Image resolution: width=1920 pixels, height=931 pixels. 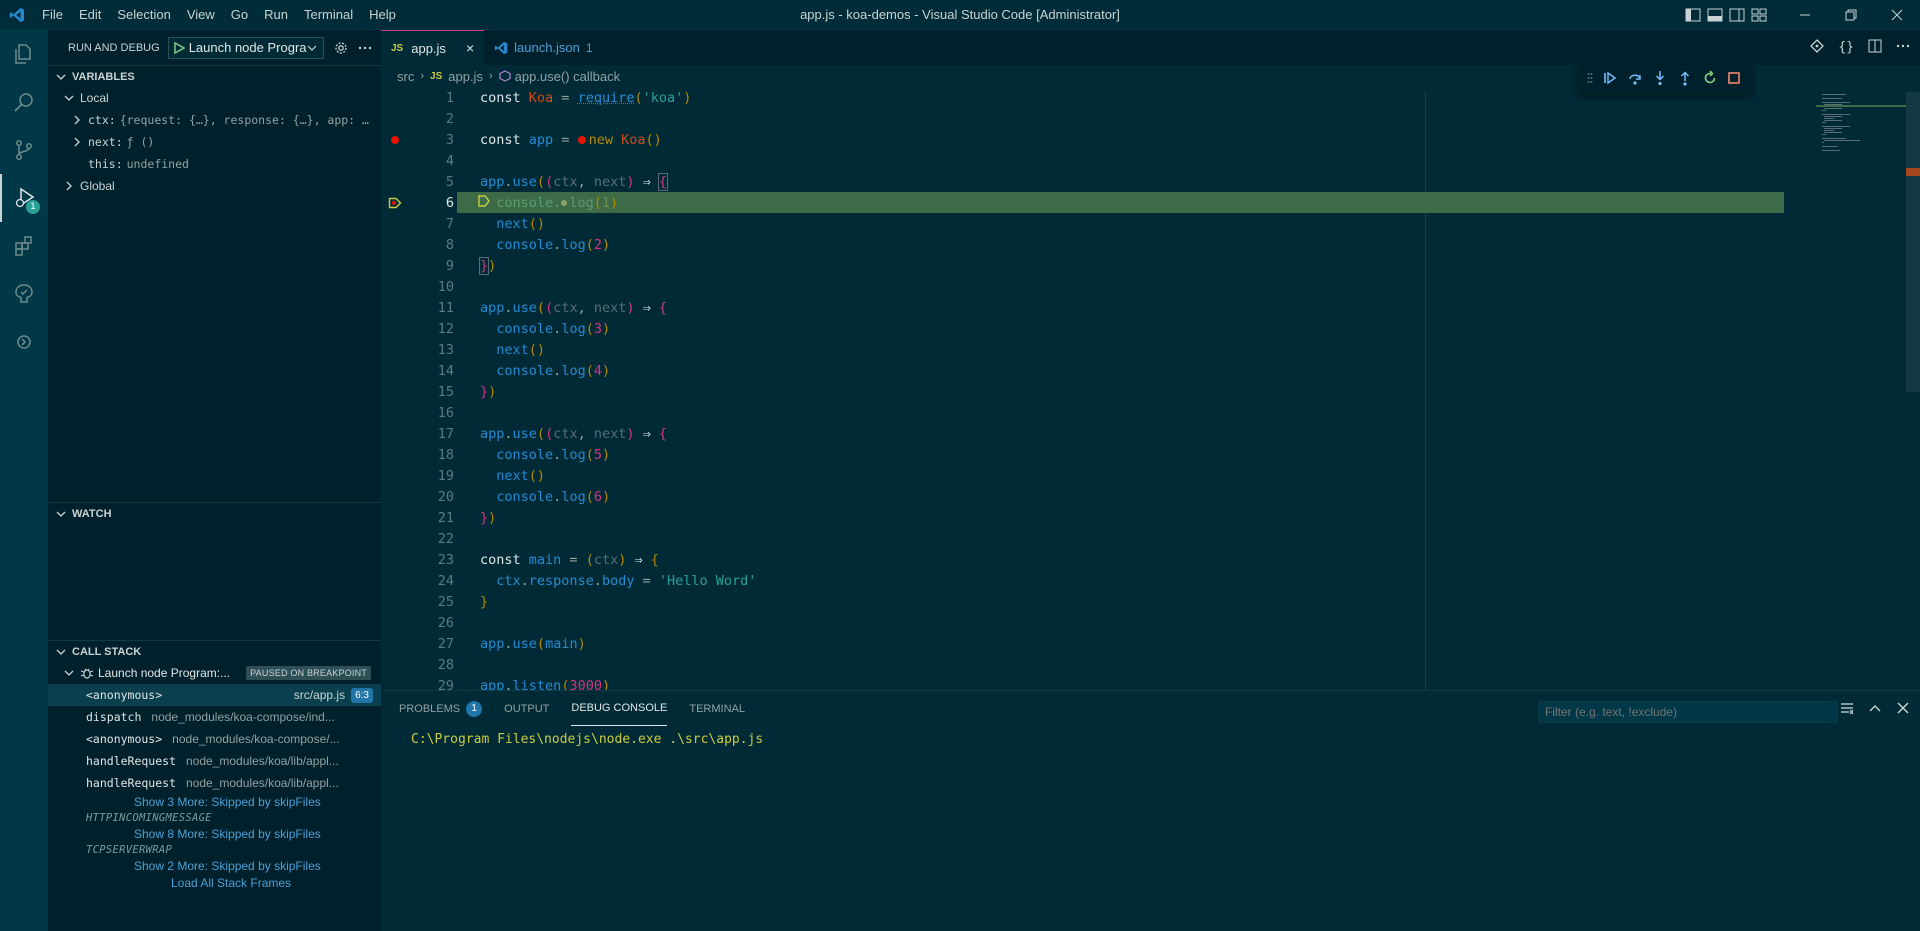 I want to click on code-text: console.log(3), so click(x=553, y=328).